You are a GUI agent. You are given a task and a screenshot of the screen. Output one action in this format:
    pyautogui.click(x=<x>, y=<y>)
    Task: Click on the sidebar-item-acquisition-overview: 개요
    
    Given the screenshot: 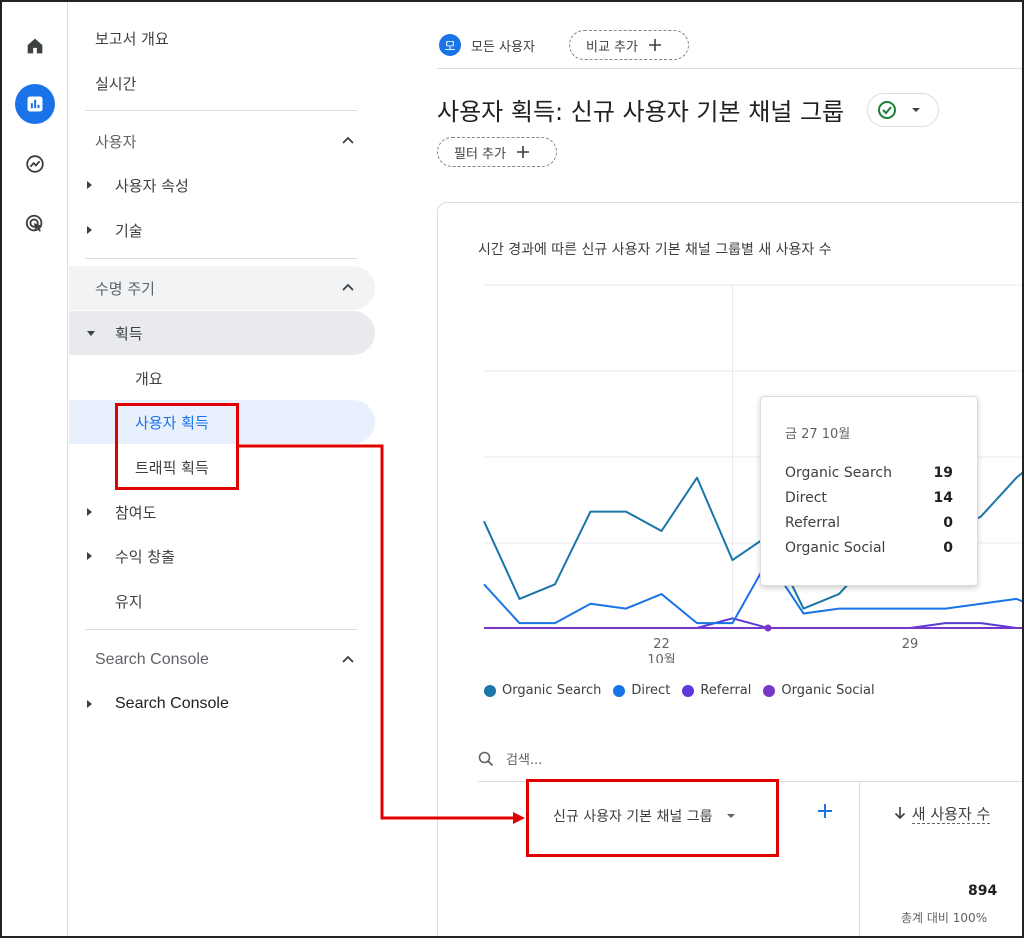 What is the action you would take?
    pyautogui.click(x=222, y=378)
    